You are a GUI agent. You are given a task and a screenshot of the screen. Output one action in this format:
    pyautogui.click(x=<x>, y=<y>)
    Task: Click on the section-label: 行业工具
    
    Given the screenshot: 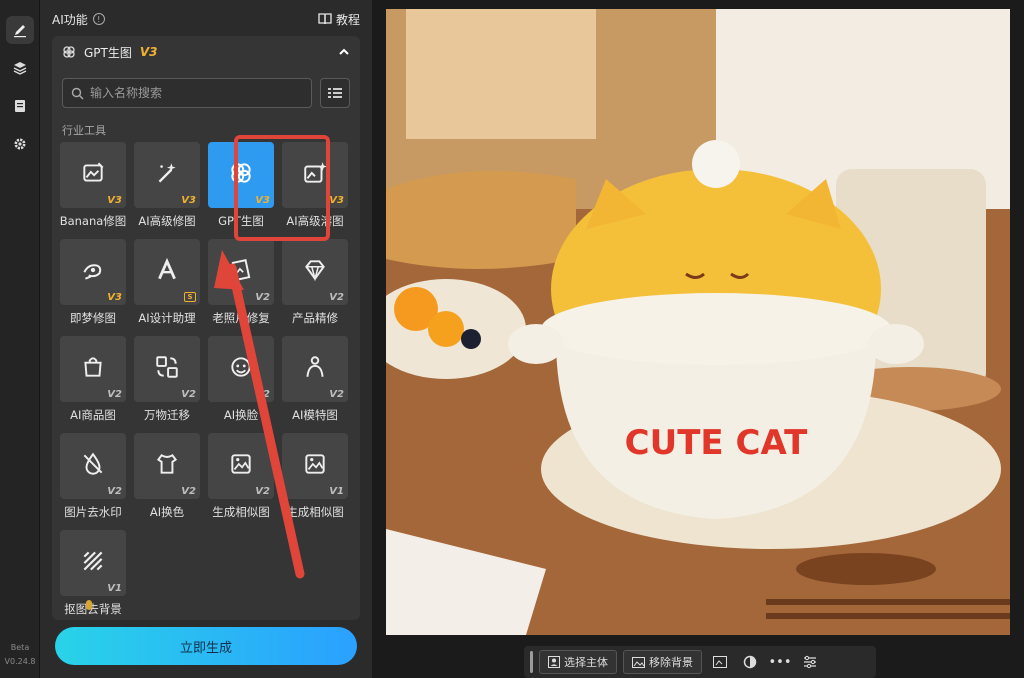 What is the action you would take?
    pyautogui.click(x=84, y=130)
    